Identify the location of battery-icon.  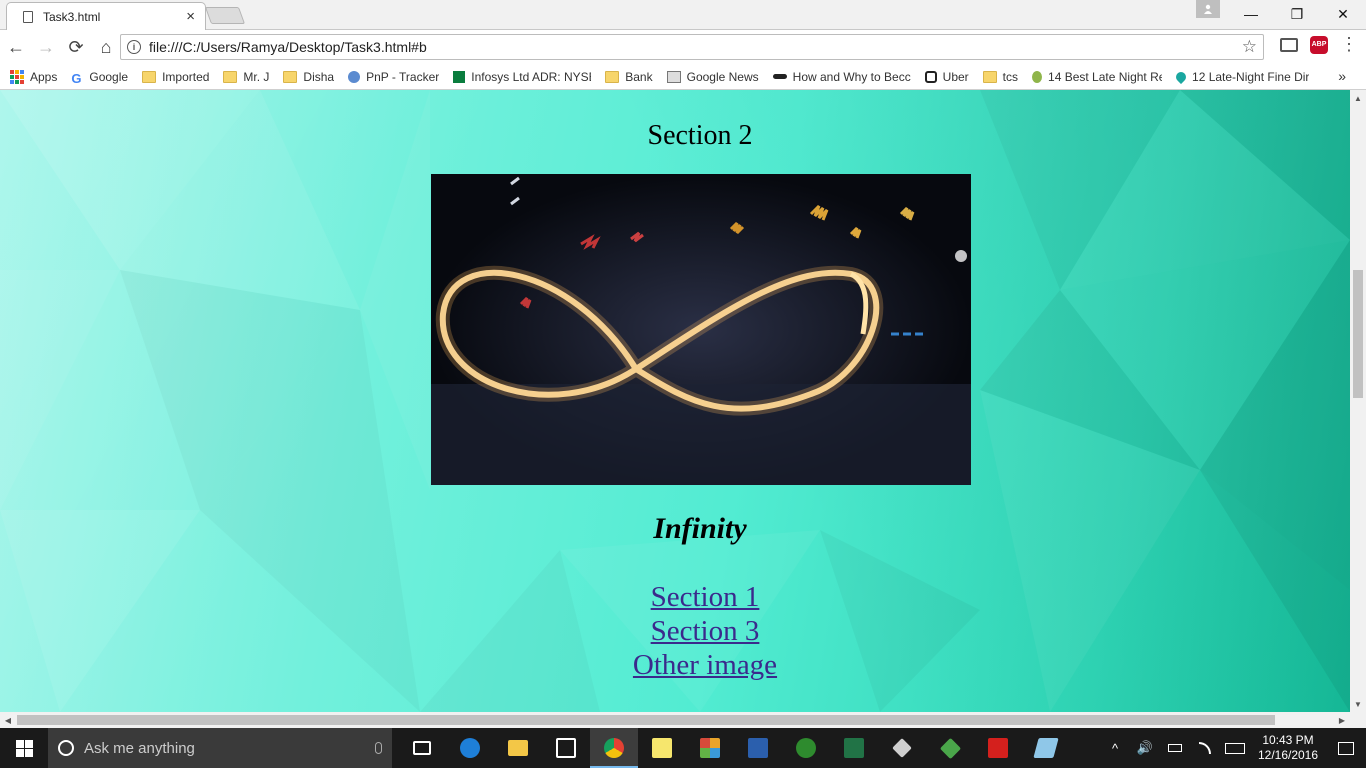
(1175, 748).